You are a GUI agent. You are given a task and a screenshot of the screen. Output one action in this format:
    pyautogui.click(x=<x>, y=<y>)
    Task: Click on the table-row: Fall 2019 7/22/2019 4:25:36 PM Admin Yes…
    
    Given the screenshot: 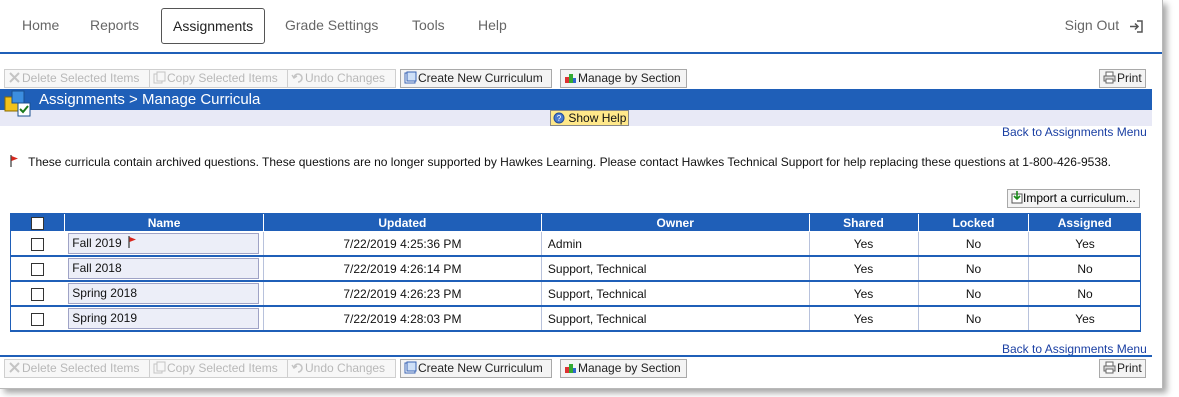 What is the action you would take?
    pyautogui.click(x=575, y=244)
    